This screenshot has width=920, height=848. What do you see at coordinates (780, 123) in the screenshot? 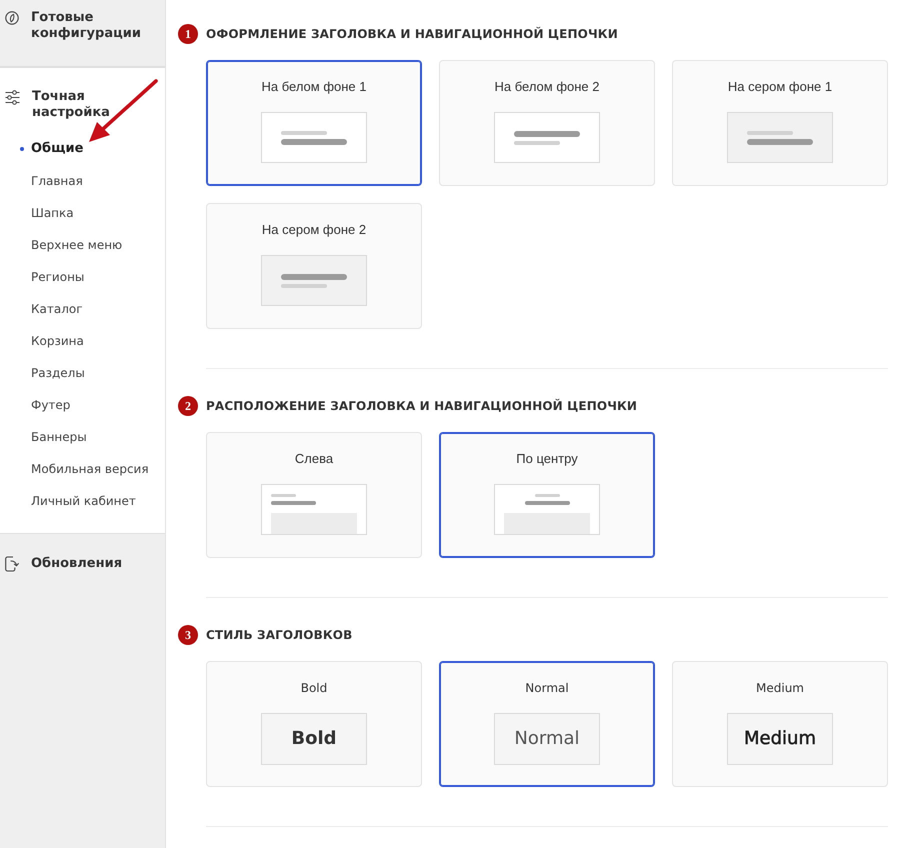
I see `option-card: На сером фоне 1` at bounding box center [780, 123].